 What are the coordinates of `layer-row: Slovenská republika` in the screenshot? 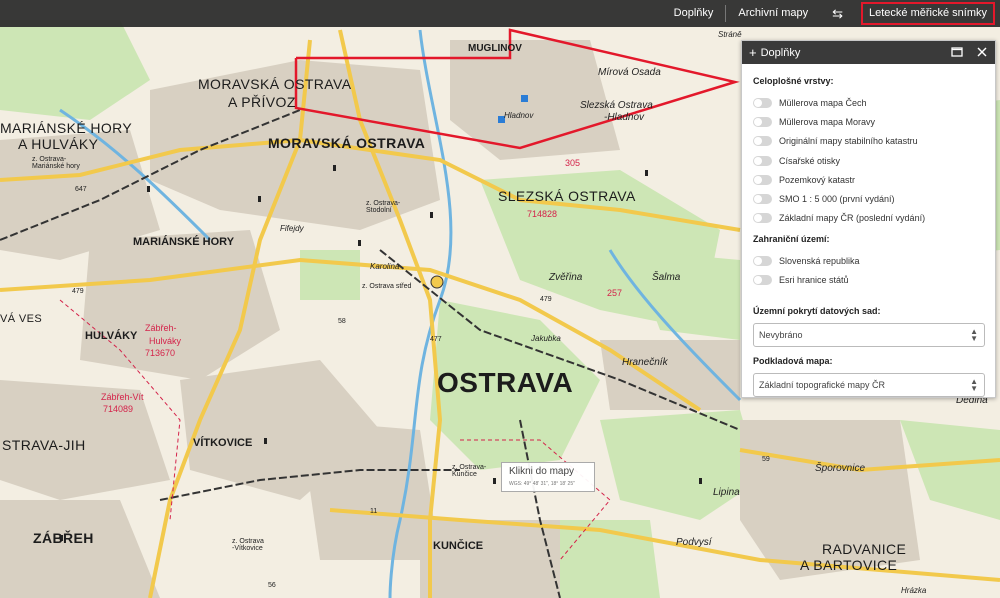 It's located at (869, 260).